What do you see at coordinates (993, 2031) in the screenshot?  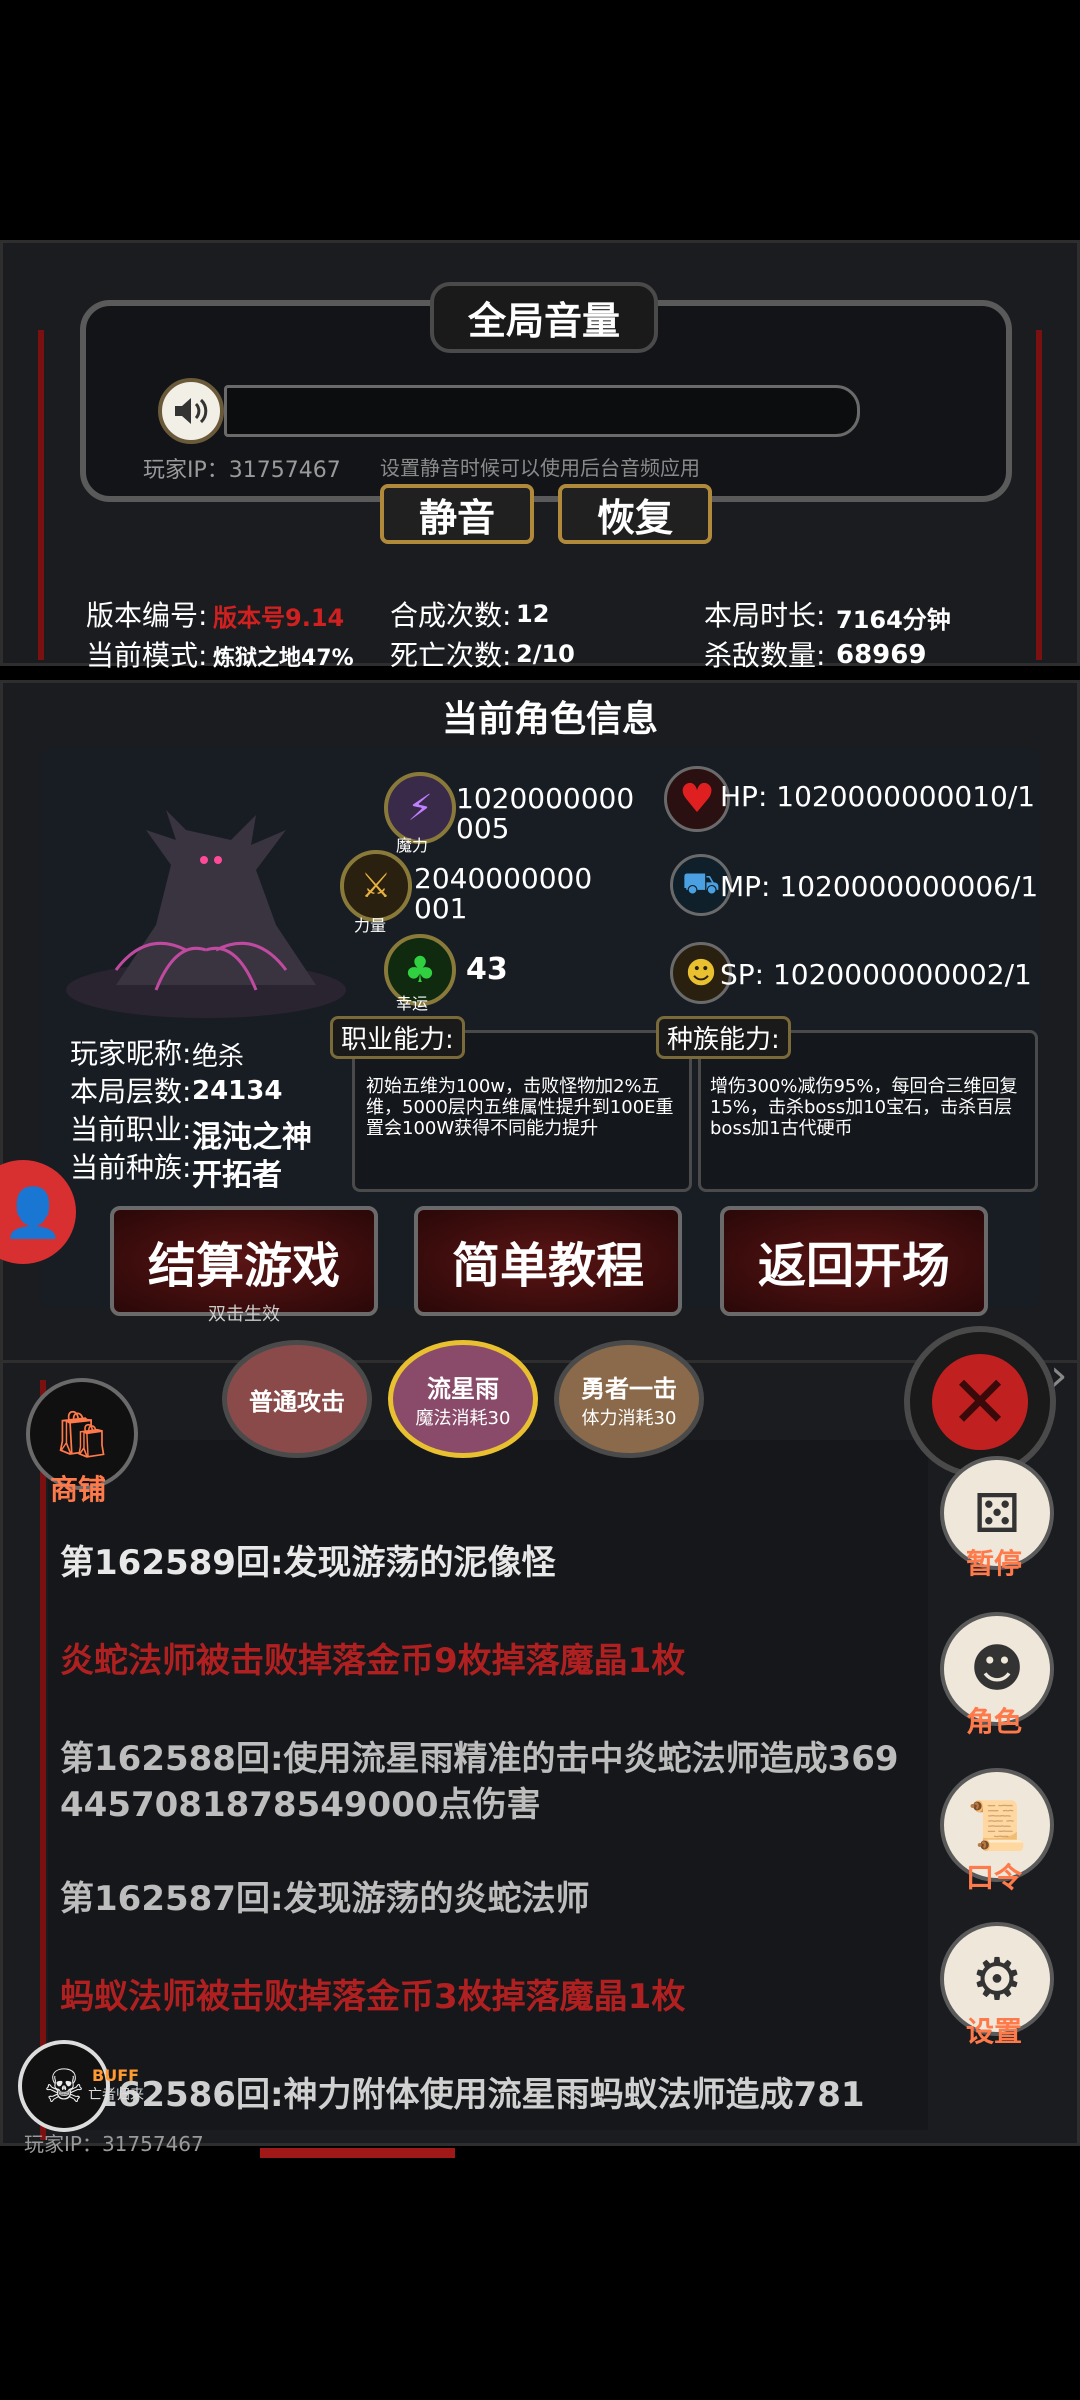 I see `settings-label: 设置` at bounding box center [993, 2031].